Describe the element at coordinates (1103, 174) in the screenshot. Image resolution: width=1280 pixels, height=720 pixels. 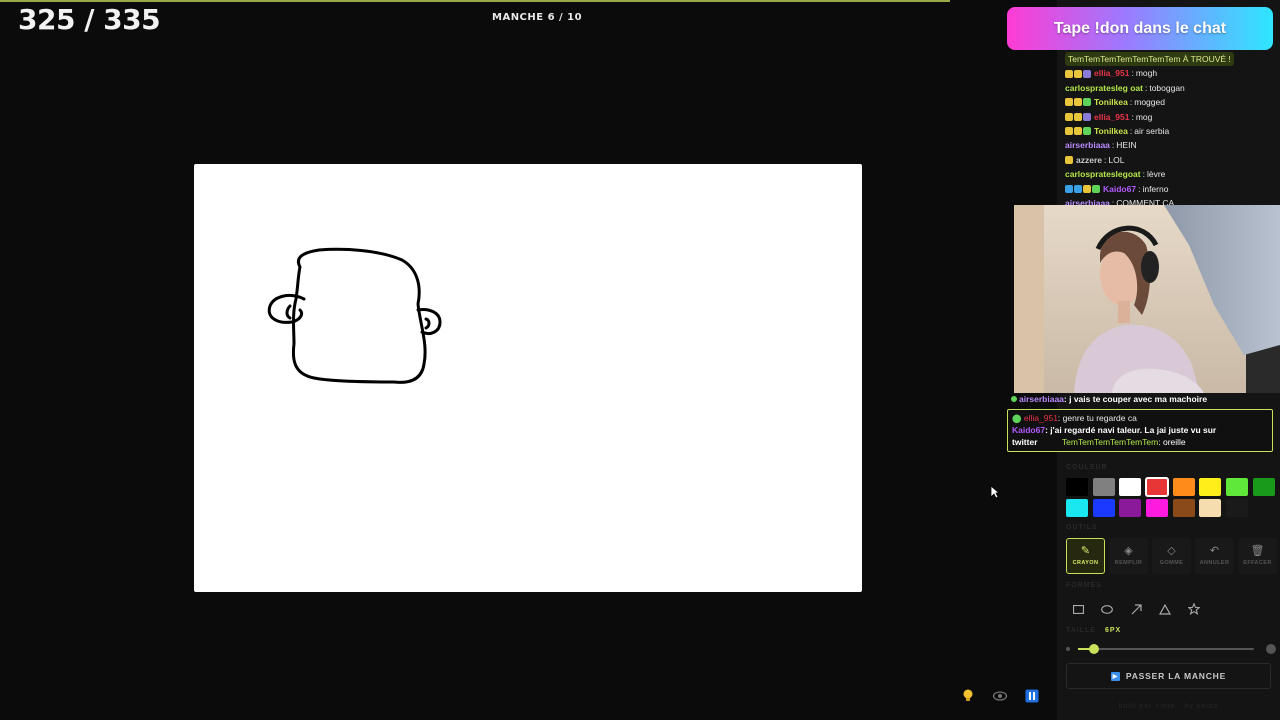
I see `chat-username: carlosprateslegoat` at that location.